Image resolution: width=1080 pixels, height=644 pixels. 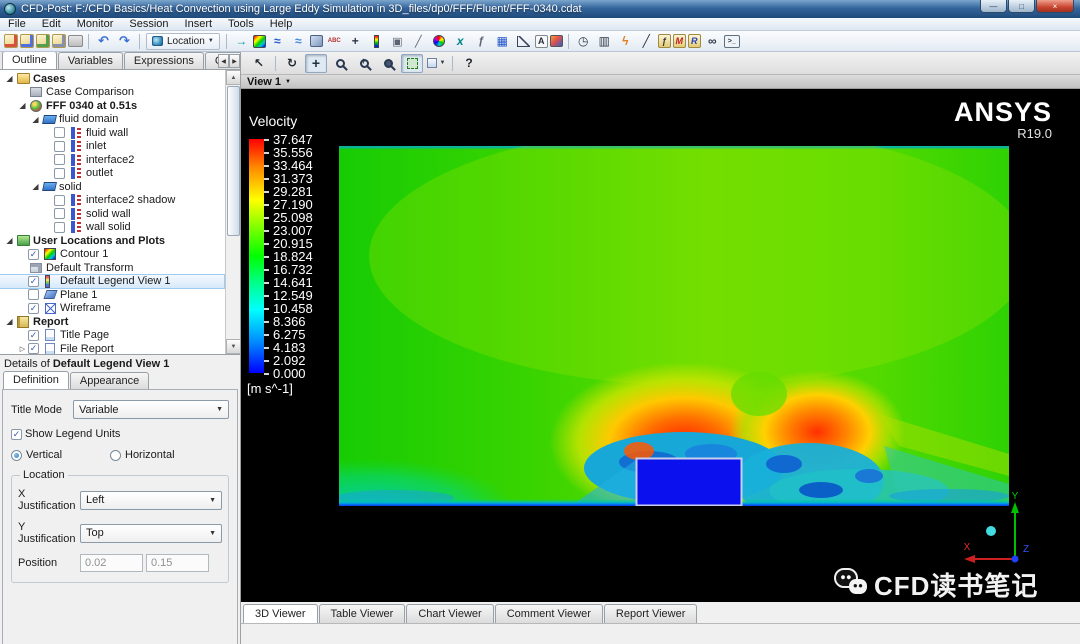 What do you see at coordinates (241, 41) in the screenshot?
I see `insert-vector-icon: →` at bounding box center [241, 41].